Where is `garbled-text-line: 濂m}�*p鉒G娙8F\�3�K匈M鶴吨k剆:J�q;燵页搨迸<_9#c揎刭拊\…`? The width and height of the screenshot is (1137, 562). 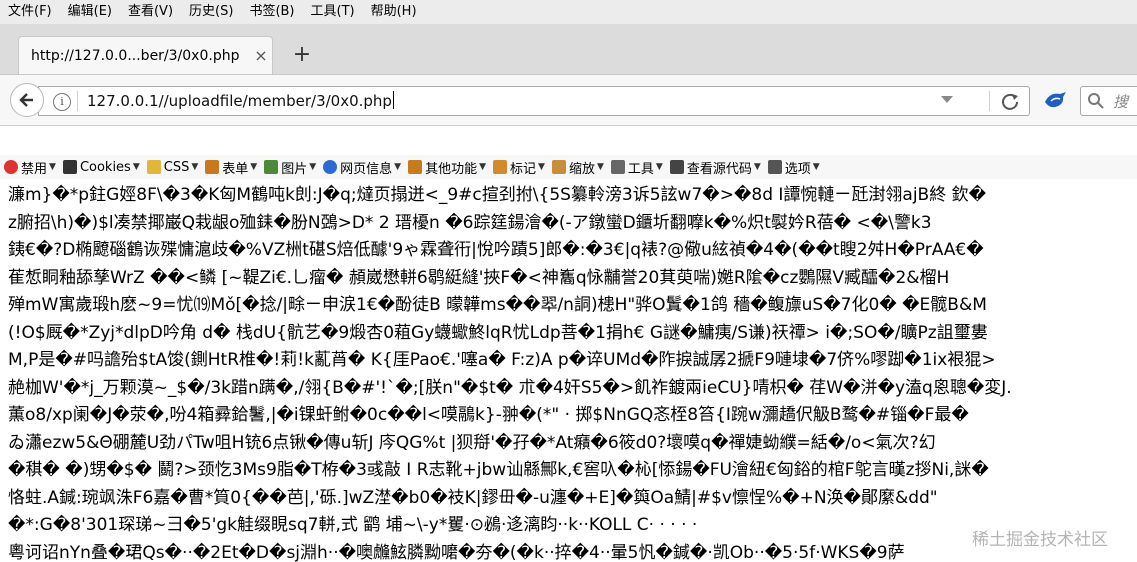
garbled-text-line: 濂m}�*p鉒G娙8F\�3�K匈M鶴吨k剆:J�q;燵页搨迸<_9#c揎刭拊\… is located at coordinates (572, 196).